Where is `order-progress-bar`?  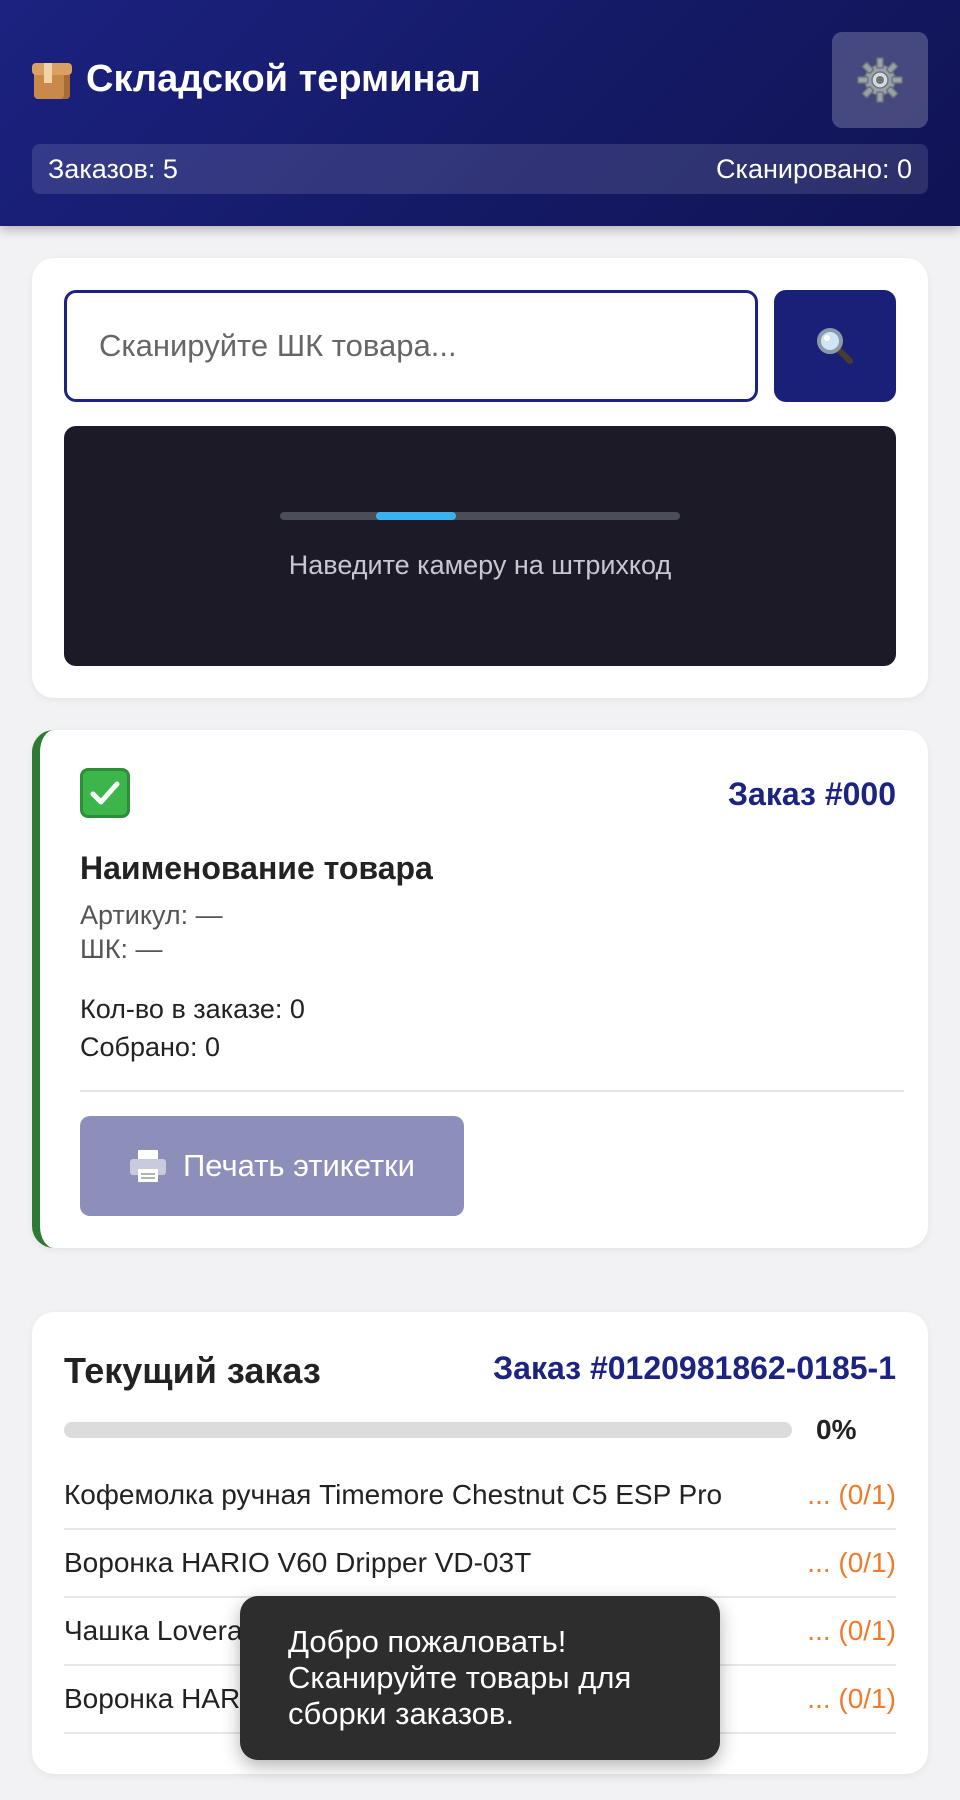
order-progress-bar is located at coordinates (428, 1430).